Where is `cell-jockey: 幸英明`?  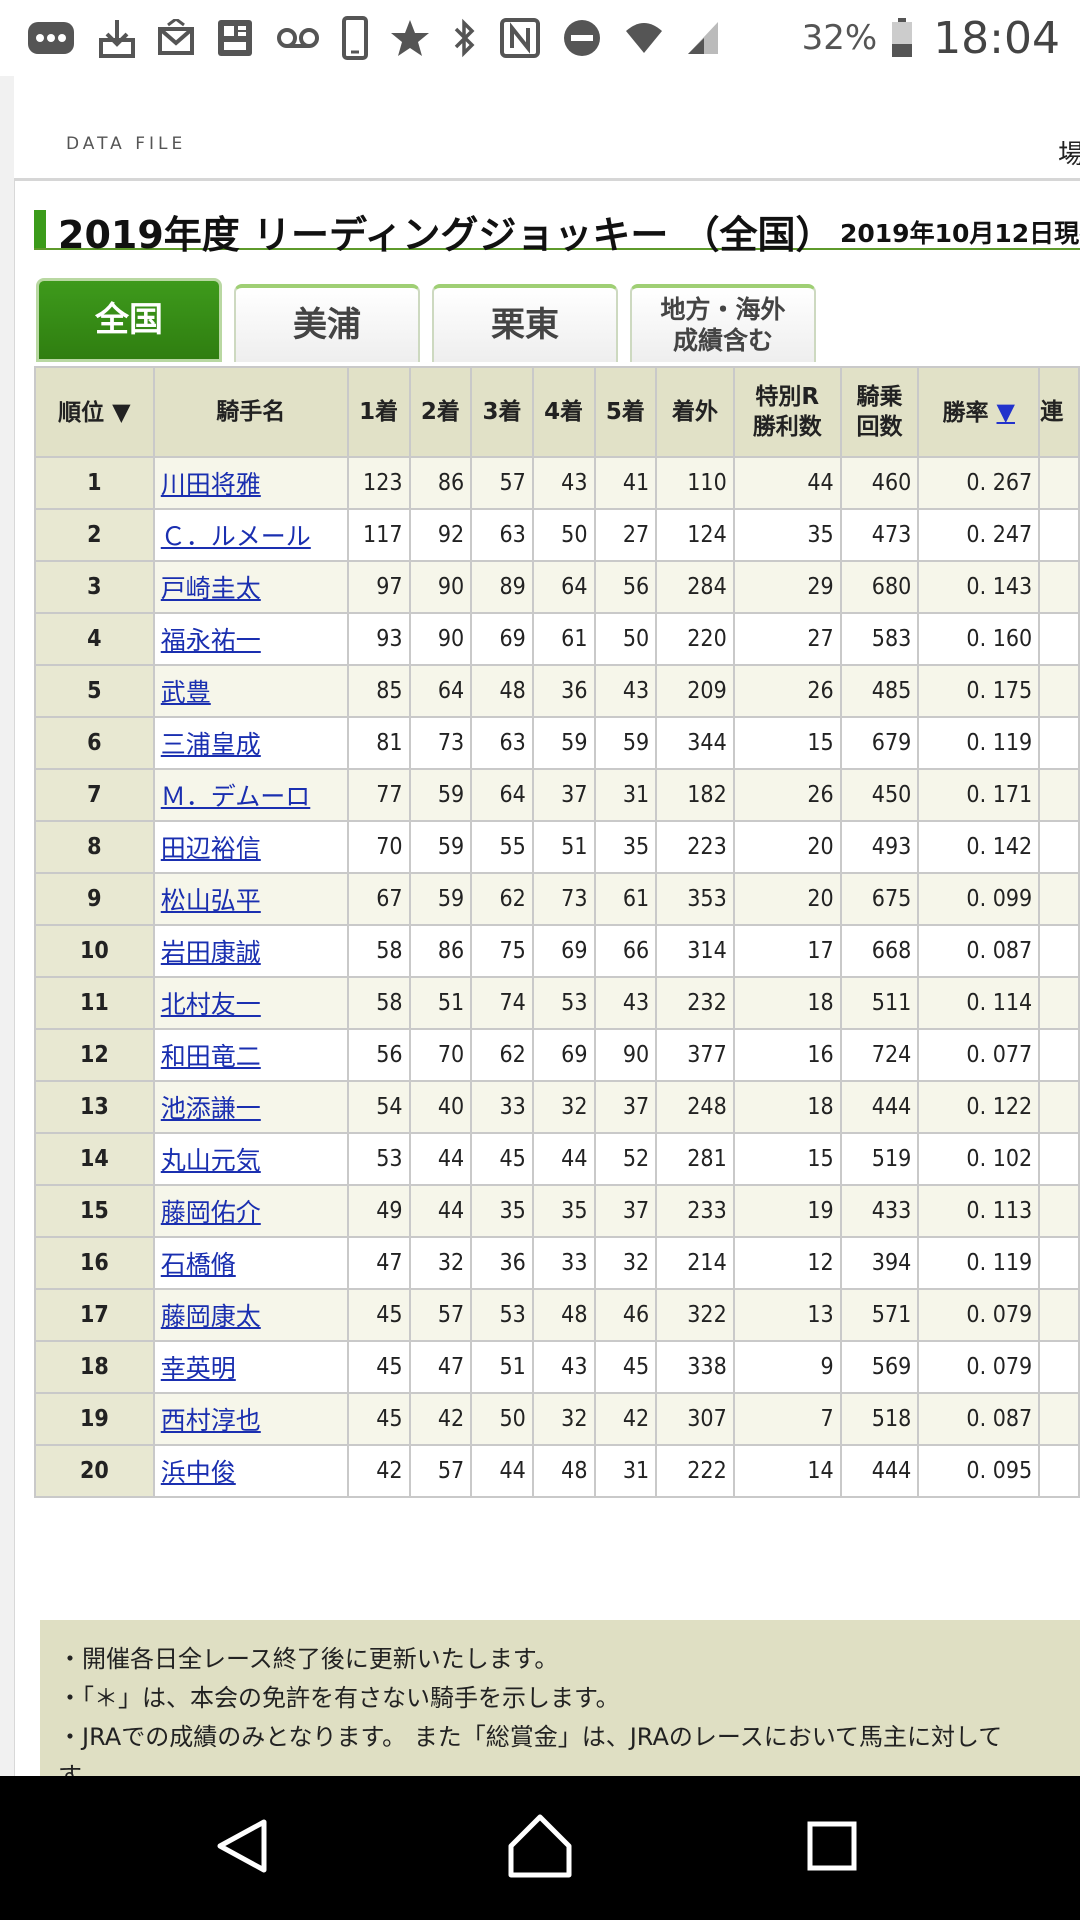 cell-jockey: 幸英明 is located at coordinates (250, 1367).